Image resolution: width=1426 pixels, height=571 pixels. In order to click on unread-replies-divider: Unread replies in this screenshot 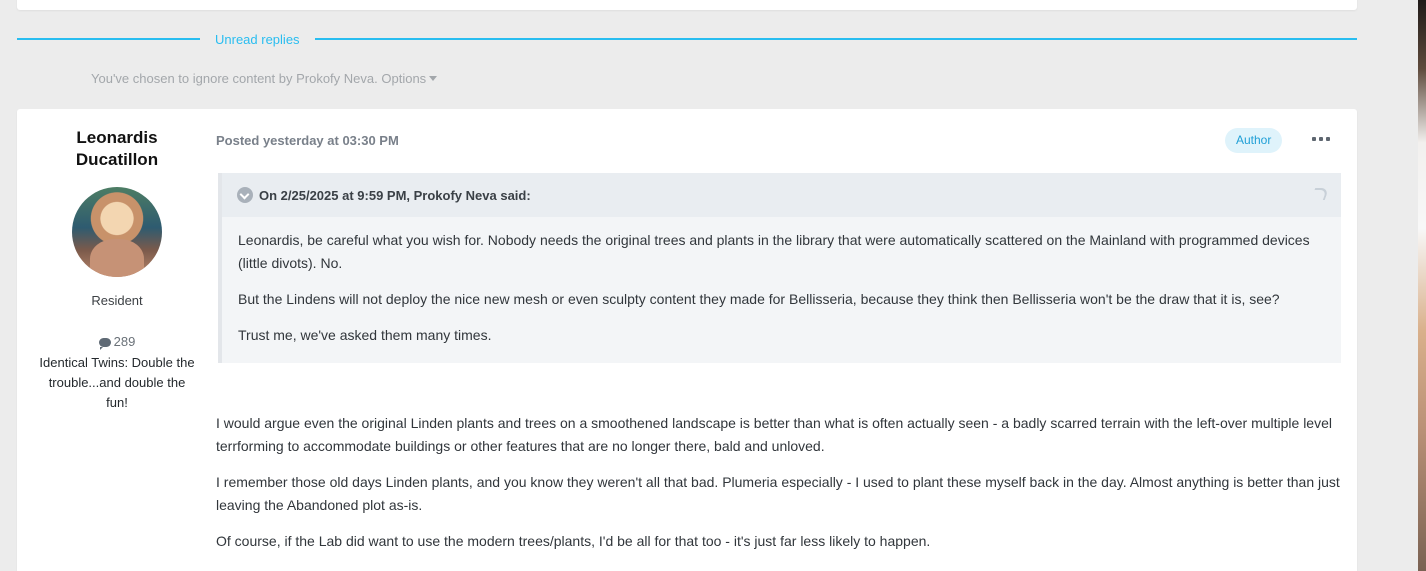, I will do `click(687, 39)`.